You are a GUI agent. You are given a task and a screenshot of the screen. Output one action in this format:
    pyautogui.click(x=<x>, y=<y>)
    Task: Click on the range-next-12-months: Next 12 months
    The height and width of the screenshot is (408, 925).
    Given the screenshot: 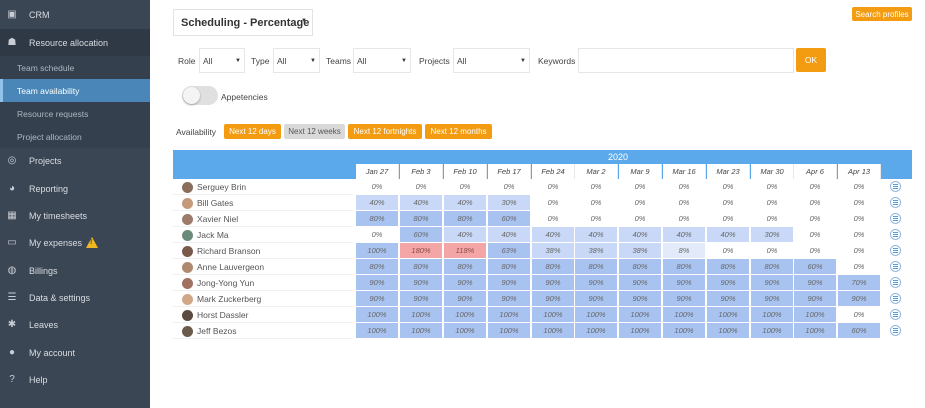 What is the action you would take?
    pyautogui.click(x=458, y=131)
    